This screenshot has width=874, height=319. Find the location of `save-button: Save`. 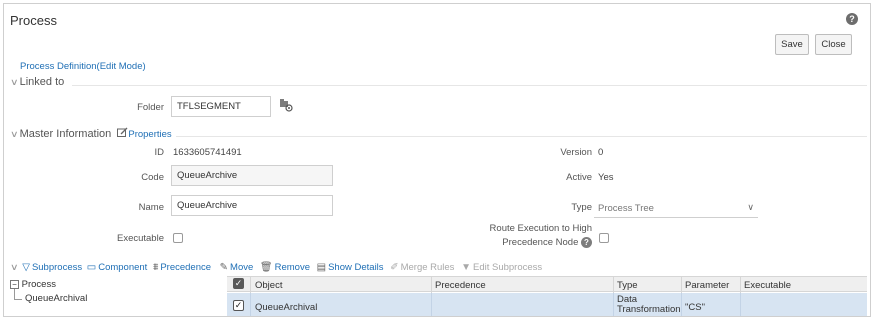

save-button: Save is located at coordinates (792, 44).